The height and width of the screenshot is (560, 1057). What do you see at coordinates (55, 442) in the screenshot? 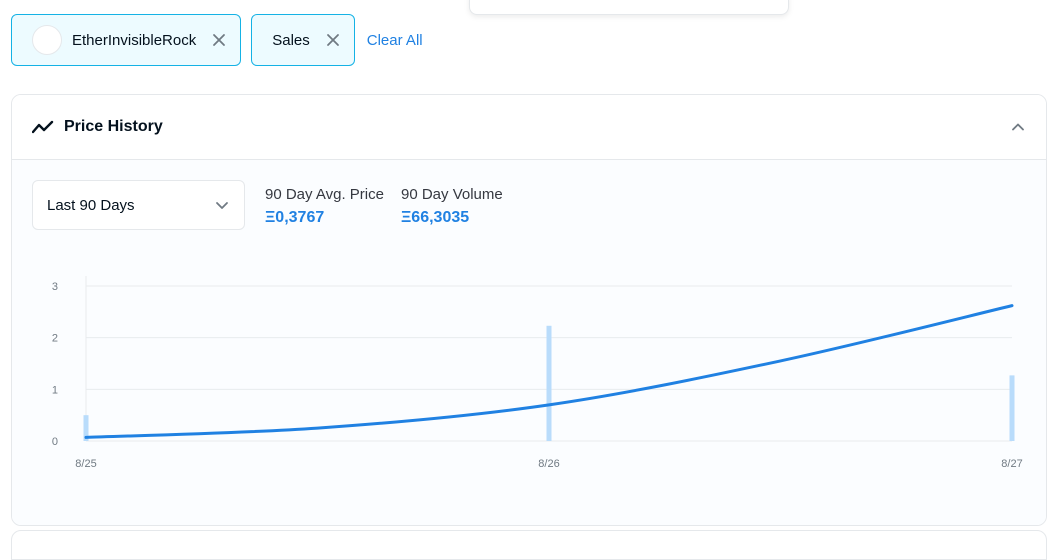
I see `y-tick-label: 0` at bounding box center [55, 442].